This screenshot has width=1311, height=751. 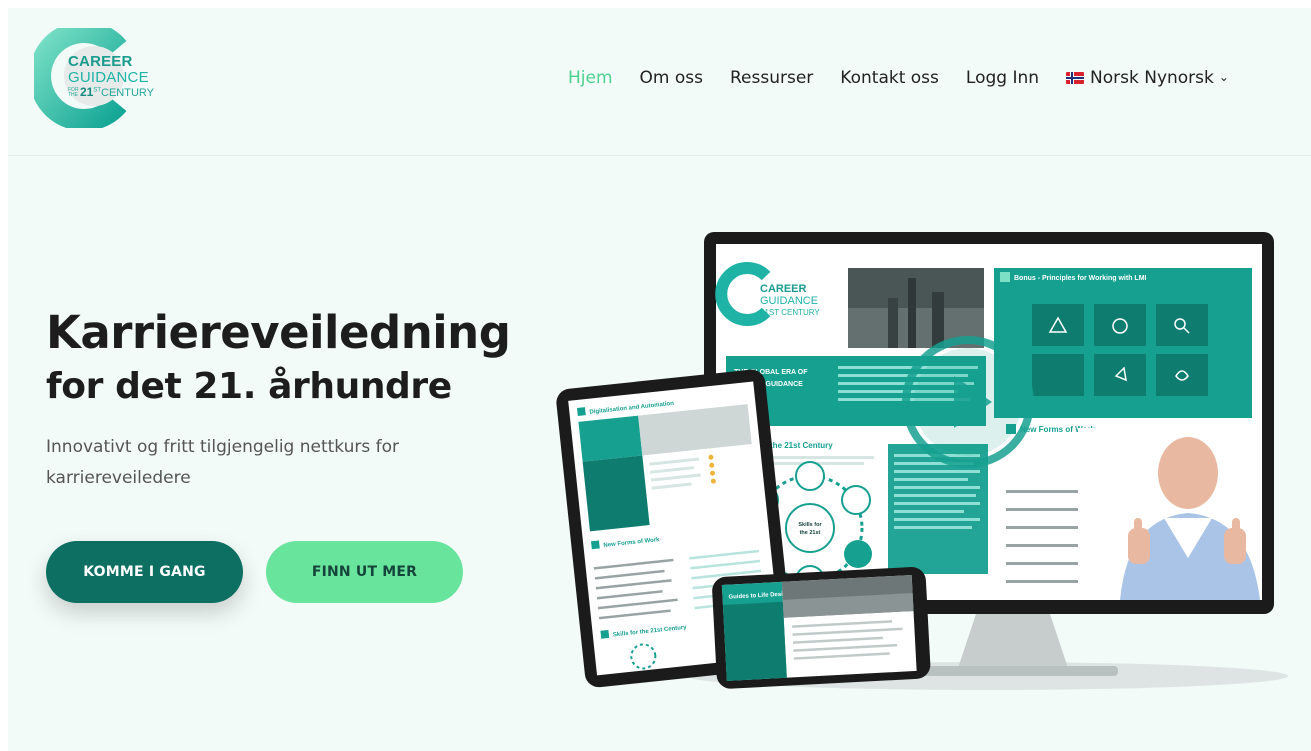 I want to click on logo-line-century: FOR THE 21STCENTURY, so click(x=111, y=92).